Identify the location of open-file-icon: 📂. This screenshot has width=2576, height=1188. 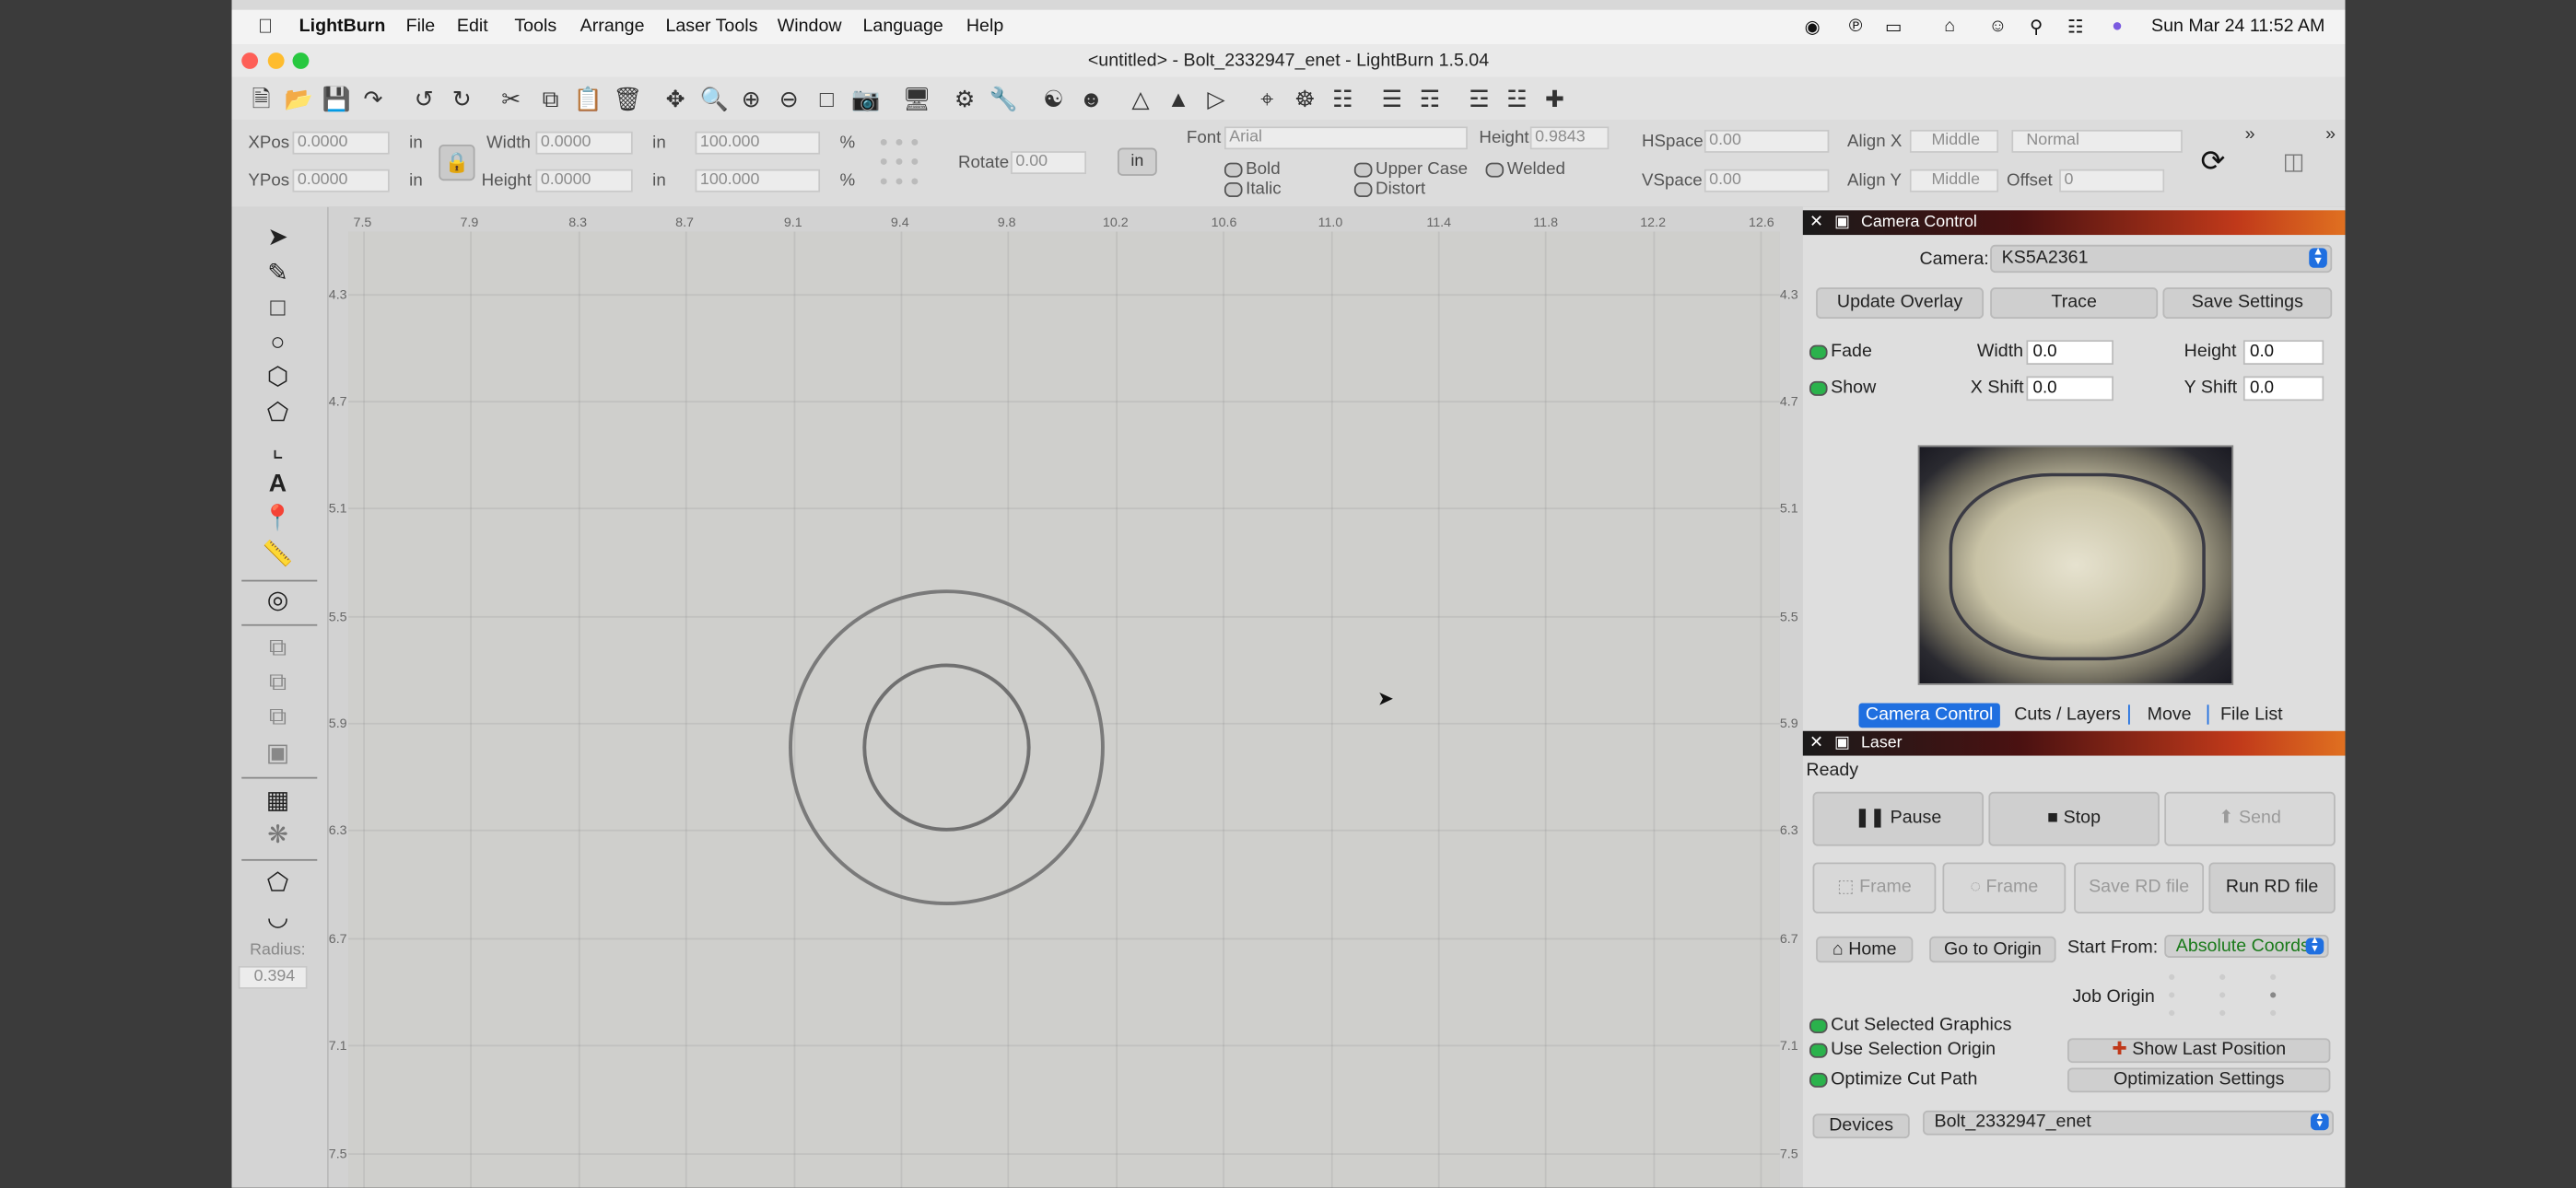
(299, 99).